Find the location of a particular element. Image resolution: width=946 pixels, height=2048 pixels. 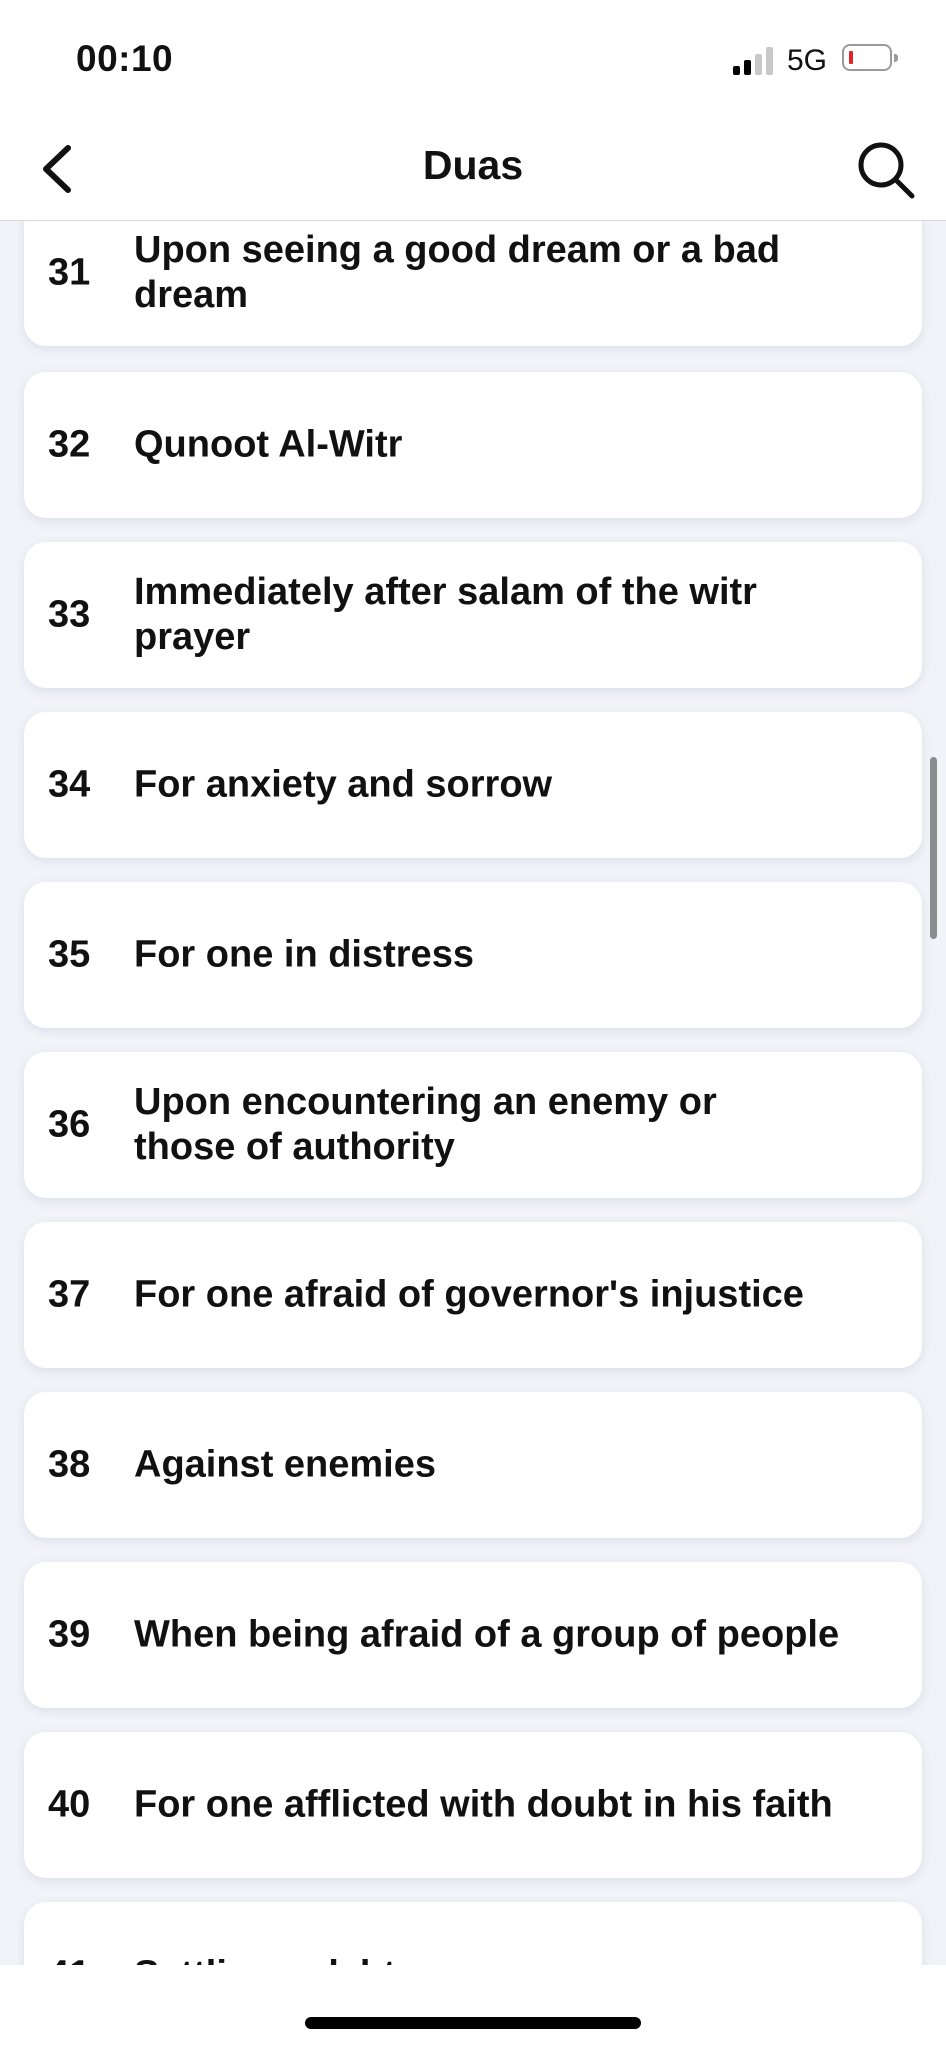

bottom-safe-area is located at coordinates (473, 2006).